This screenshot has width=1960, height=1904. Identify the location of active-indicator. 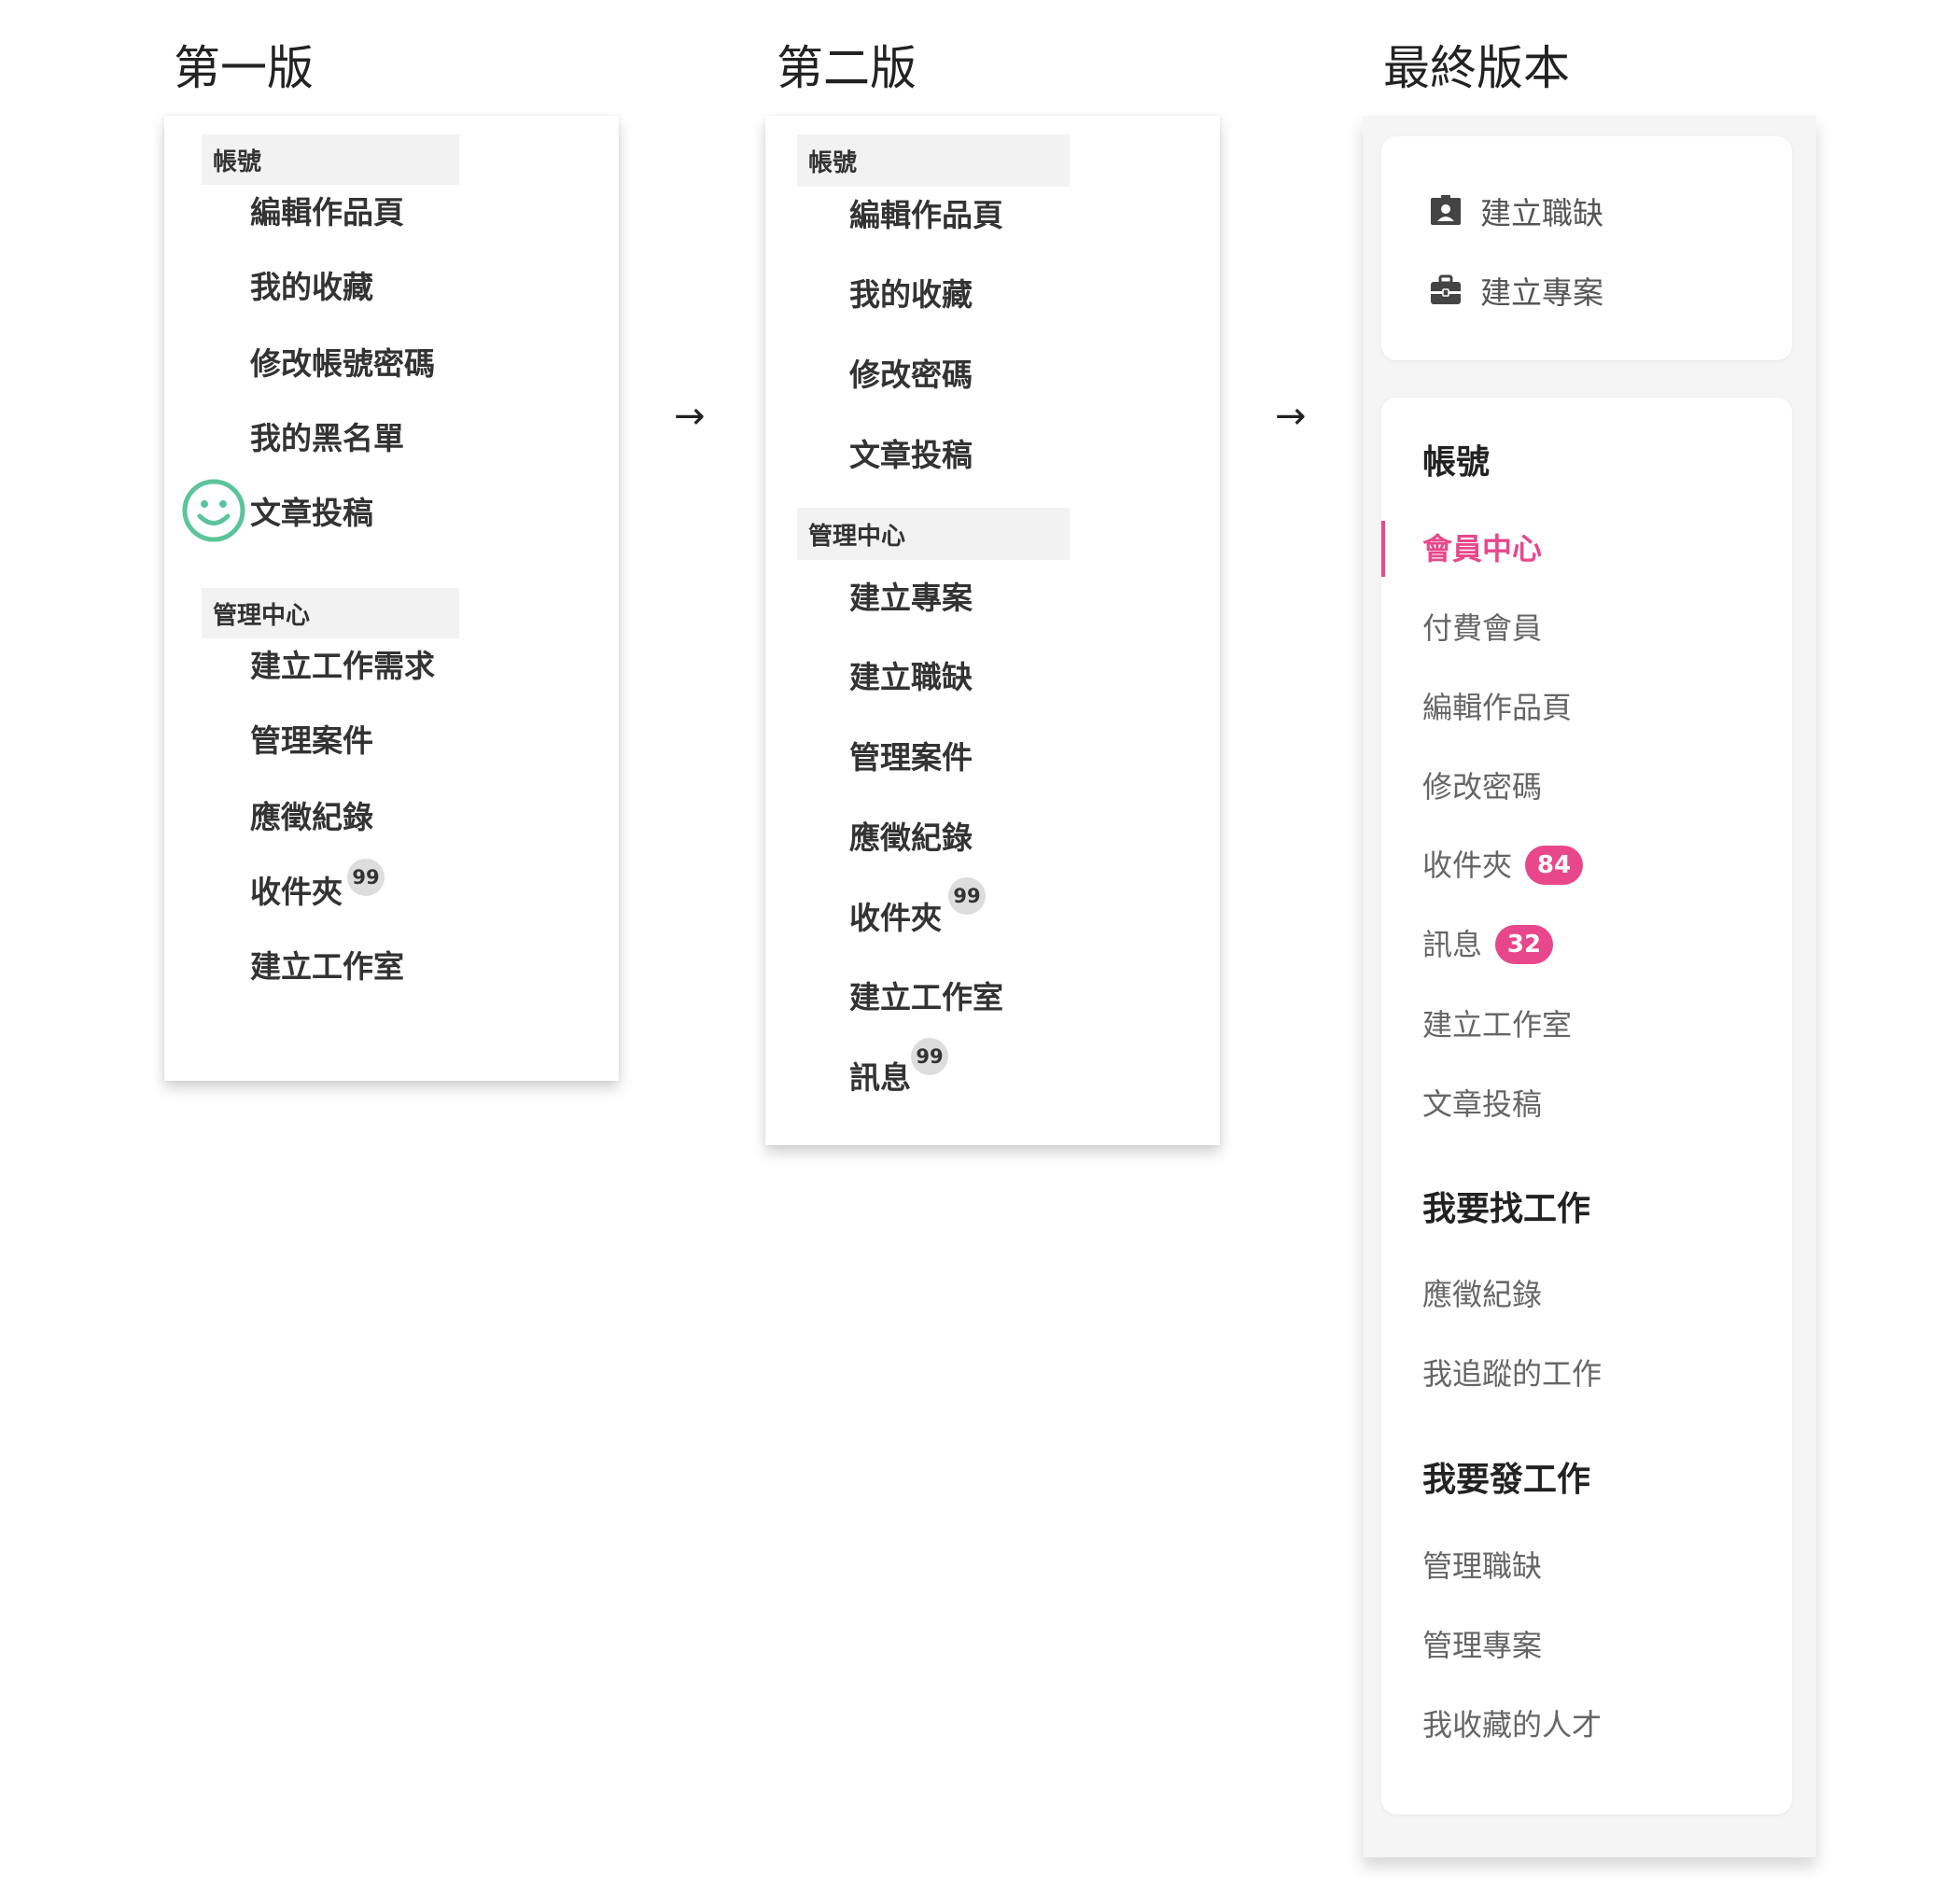
(1383, 549).